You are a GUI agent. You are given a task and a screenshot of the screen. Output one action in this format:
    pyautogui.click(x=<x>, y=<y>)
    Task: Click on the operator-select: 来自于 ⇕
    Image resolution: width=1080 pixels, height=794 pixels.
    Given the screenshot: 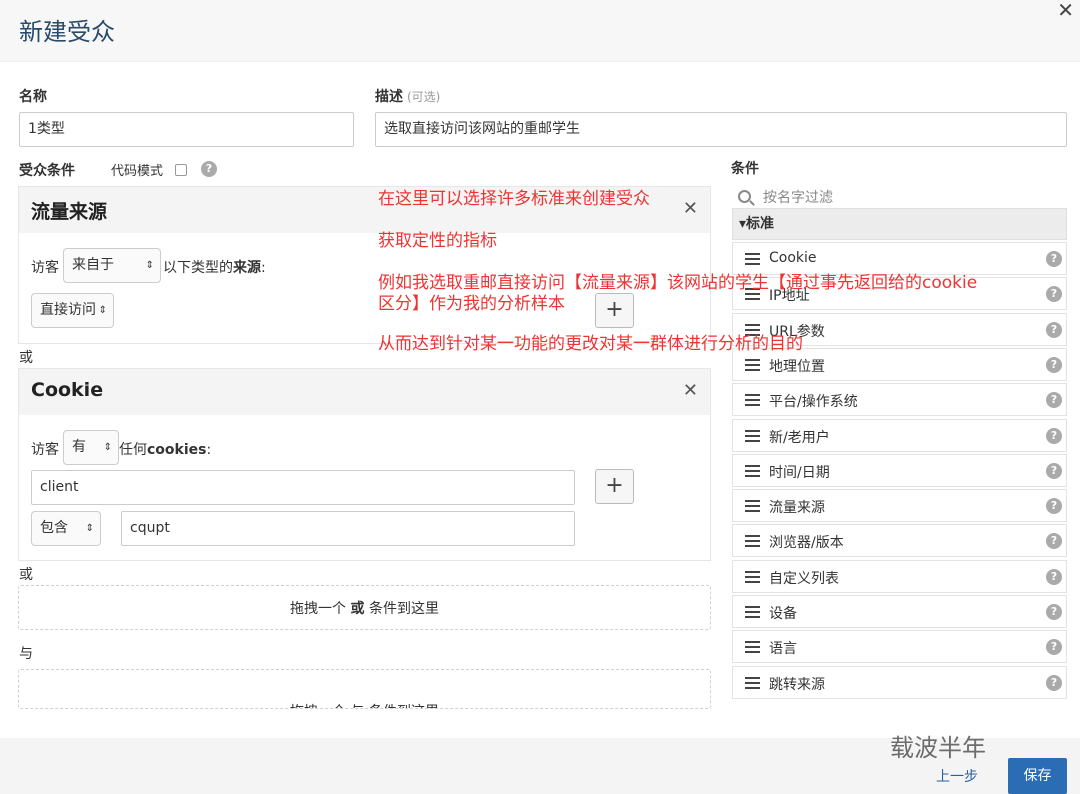 What is the action you would take?
    pyautogui.click(x=112, y=265)
    